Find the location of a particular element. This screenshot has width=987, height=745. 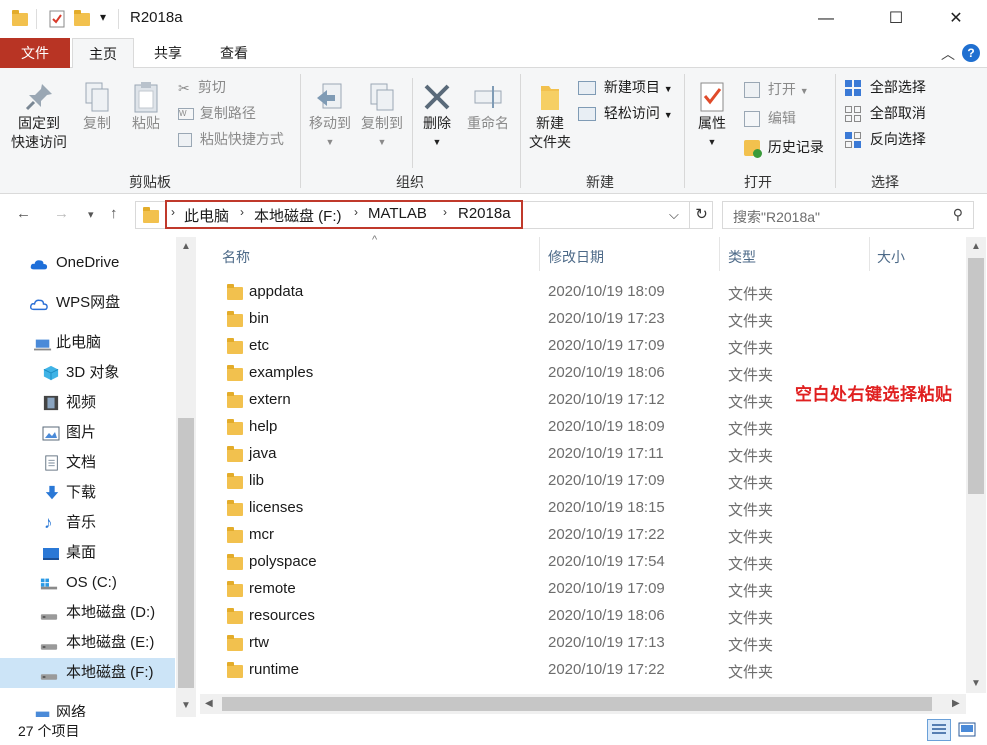

film-icon is located at coordinates (51, 403).